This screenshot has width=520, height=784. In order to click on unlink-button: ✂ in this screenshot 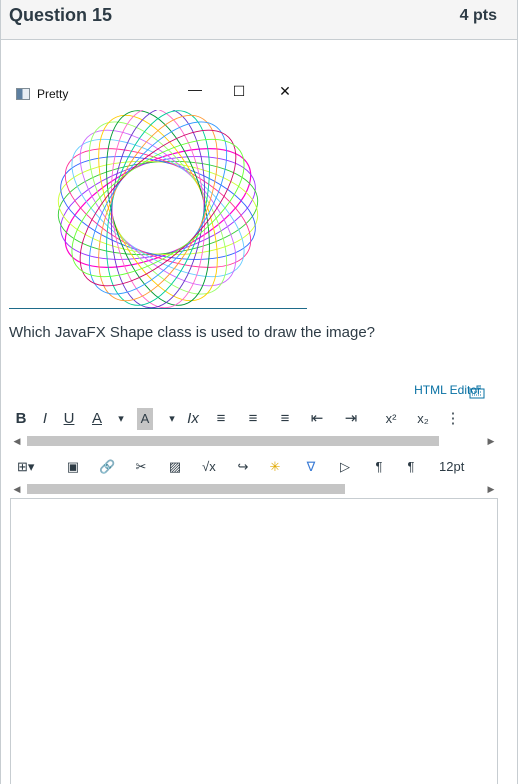, I will do `click(141, 467)`.